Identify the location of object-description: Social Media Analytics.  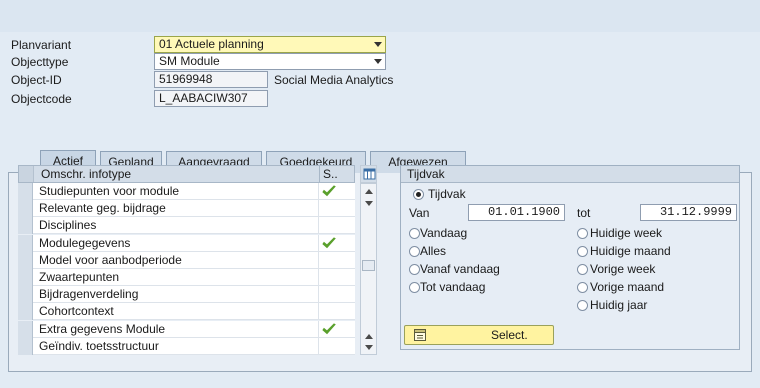
(334, 80).